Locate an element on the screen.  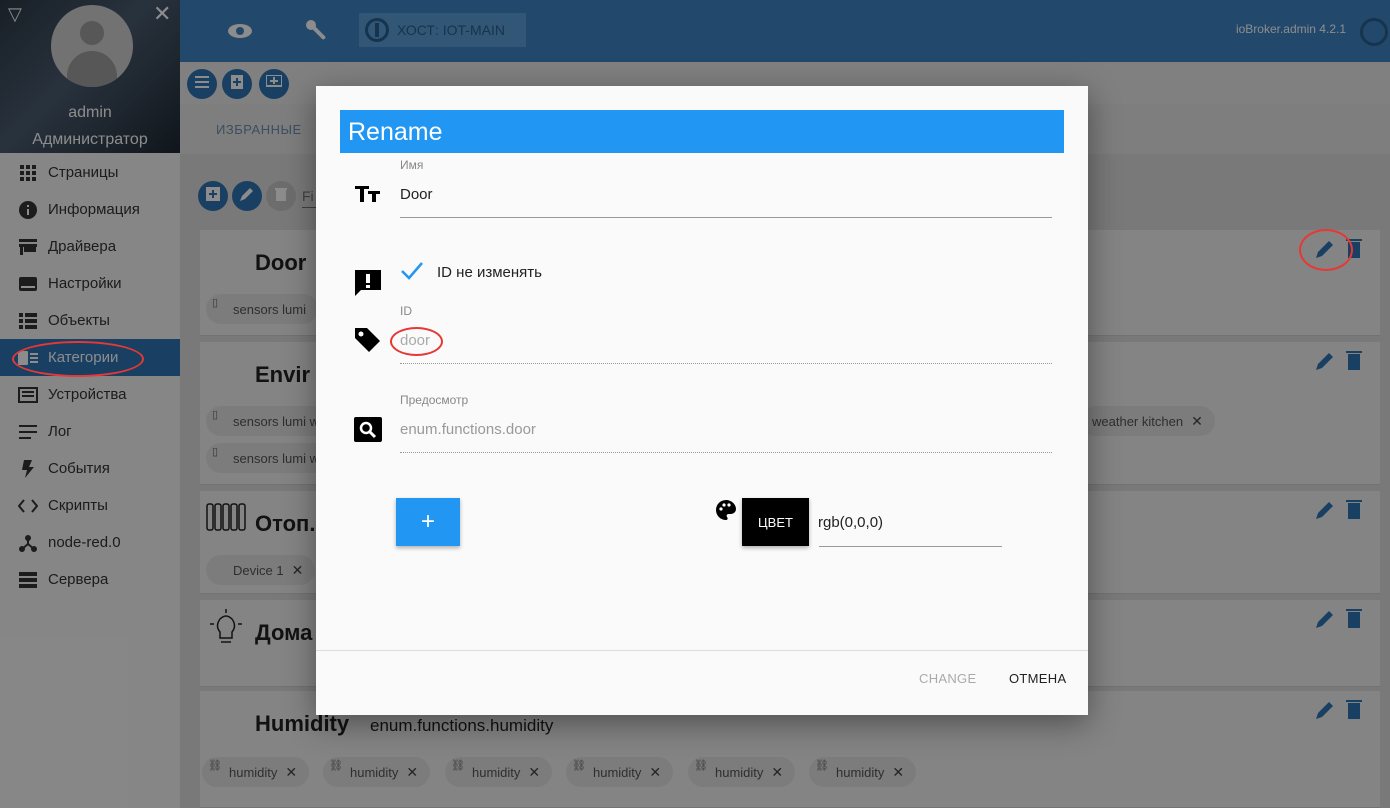
alert-message-icon is located at coordinates (368, 283).